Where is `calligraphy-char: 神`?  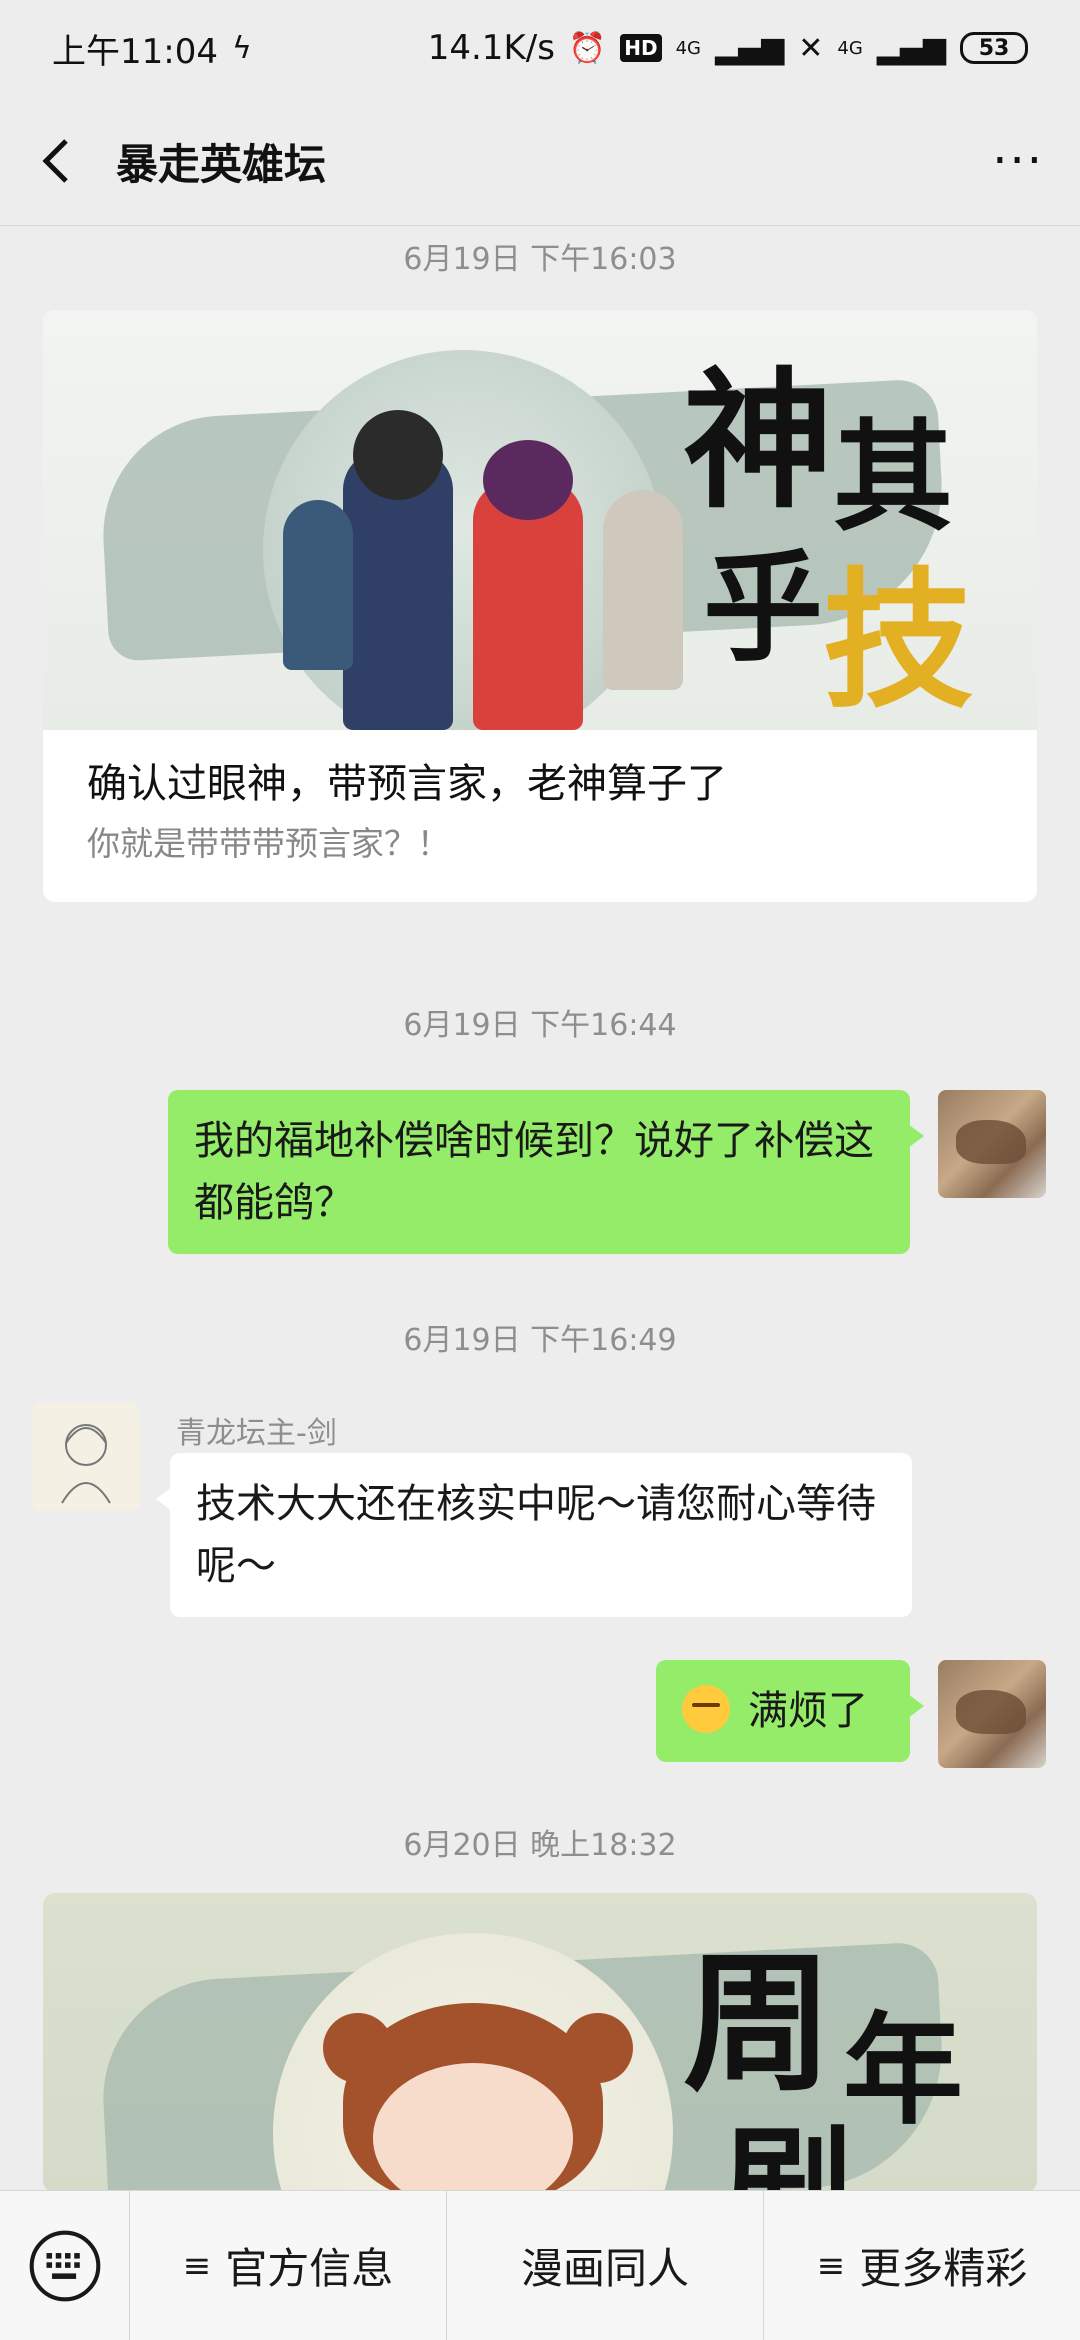 calligraphy-char: 神 is located at coordinates (758, 441).